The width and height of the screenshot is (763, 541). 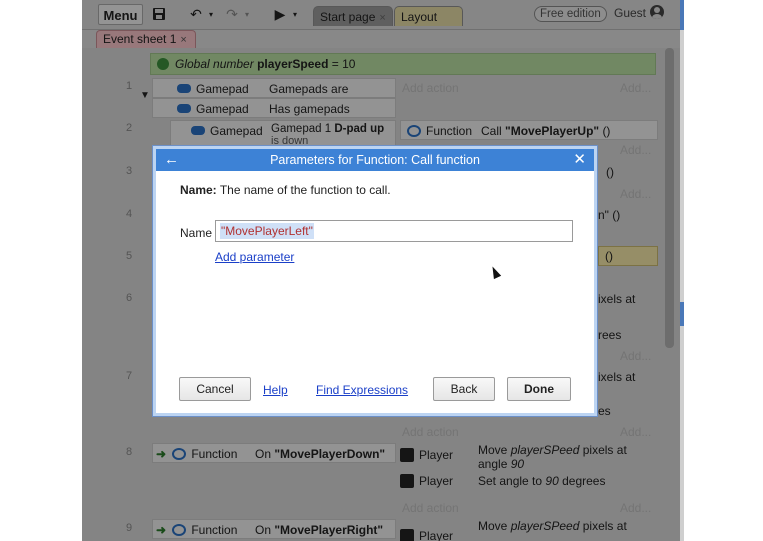 I want to click on parameter-description: Name: The name of the function to call., so click(x=285, y=190).